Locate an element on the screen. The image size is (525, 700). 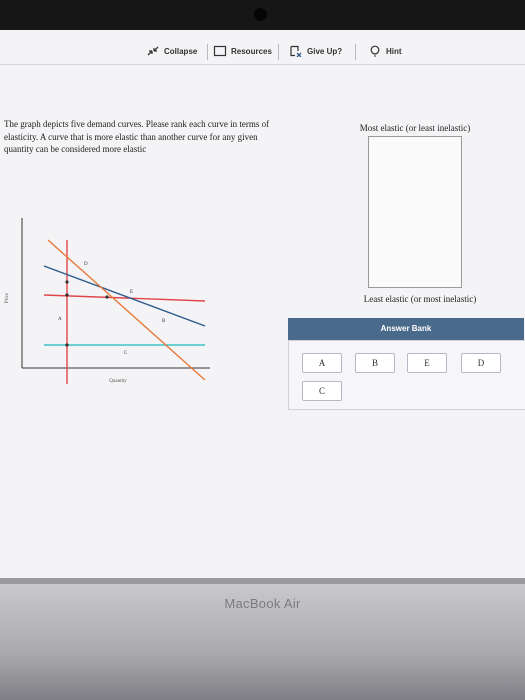
toolbar: Collapse Resources Give Up? Hint is located at coordinates (262, 50).